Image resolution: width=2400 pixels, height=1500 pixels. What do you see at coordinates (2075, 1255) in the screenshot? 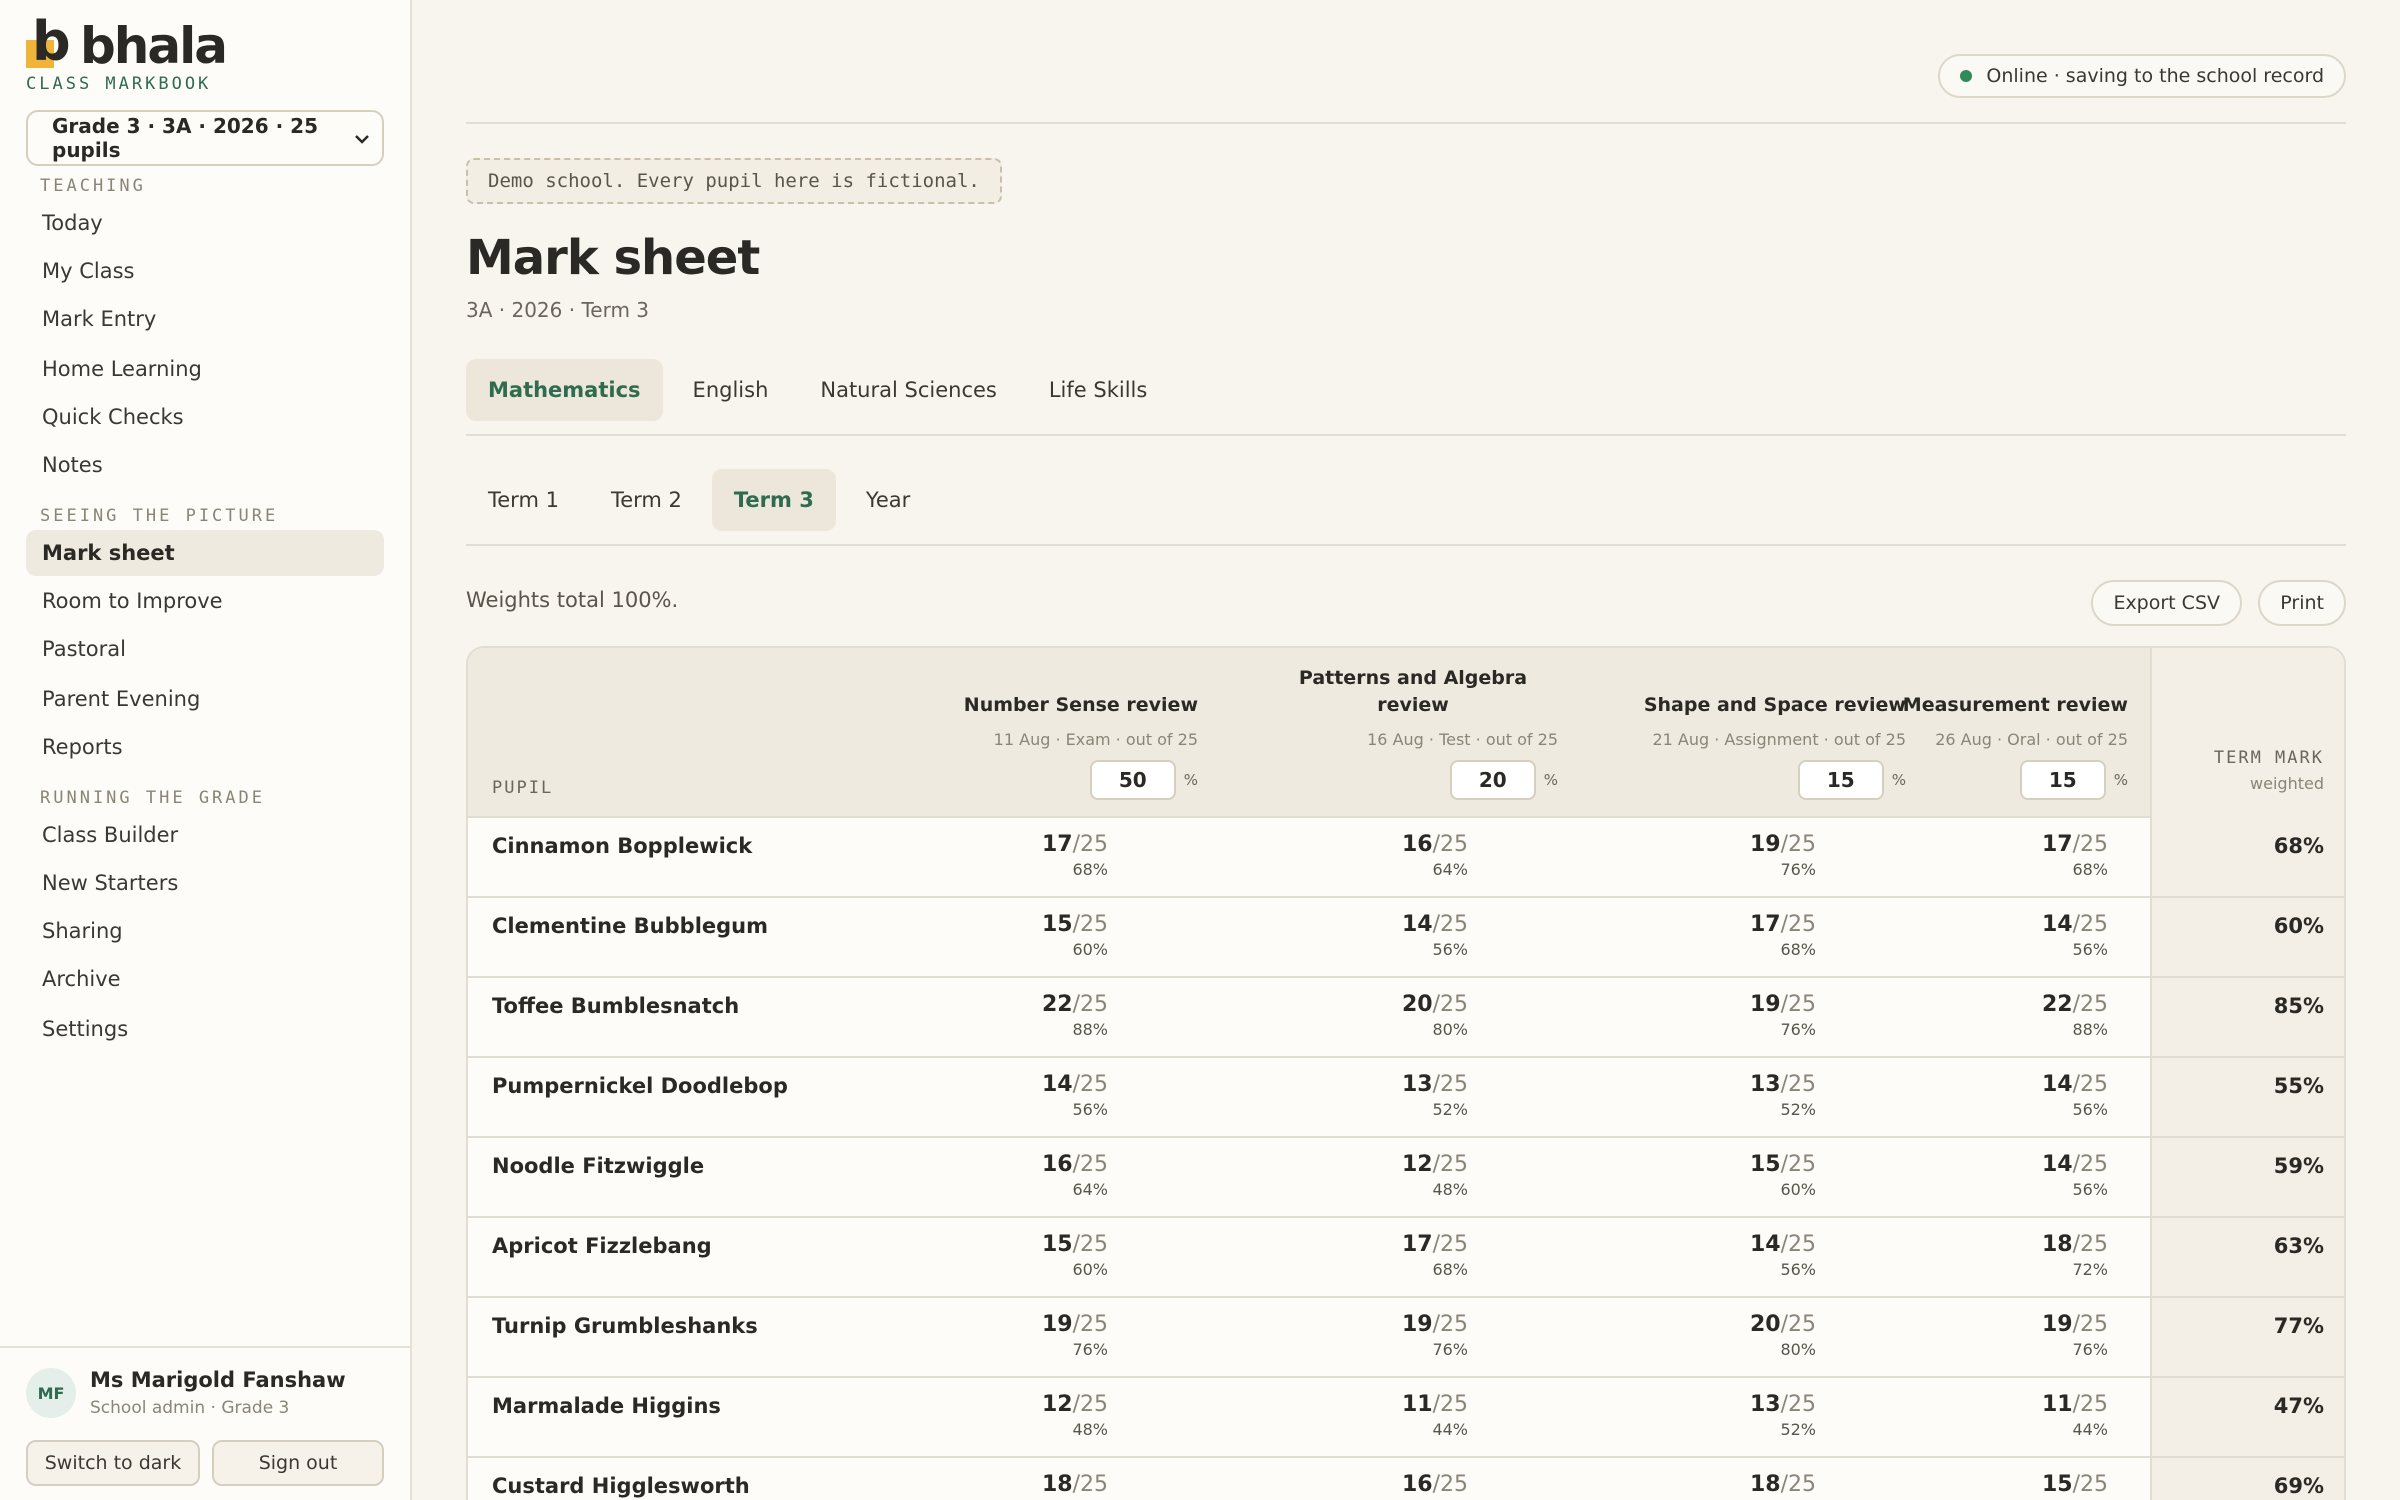
I see `mark-cell: 18/25 72%` at bounding box center [2075, 1255].